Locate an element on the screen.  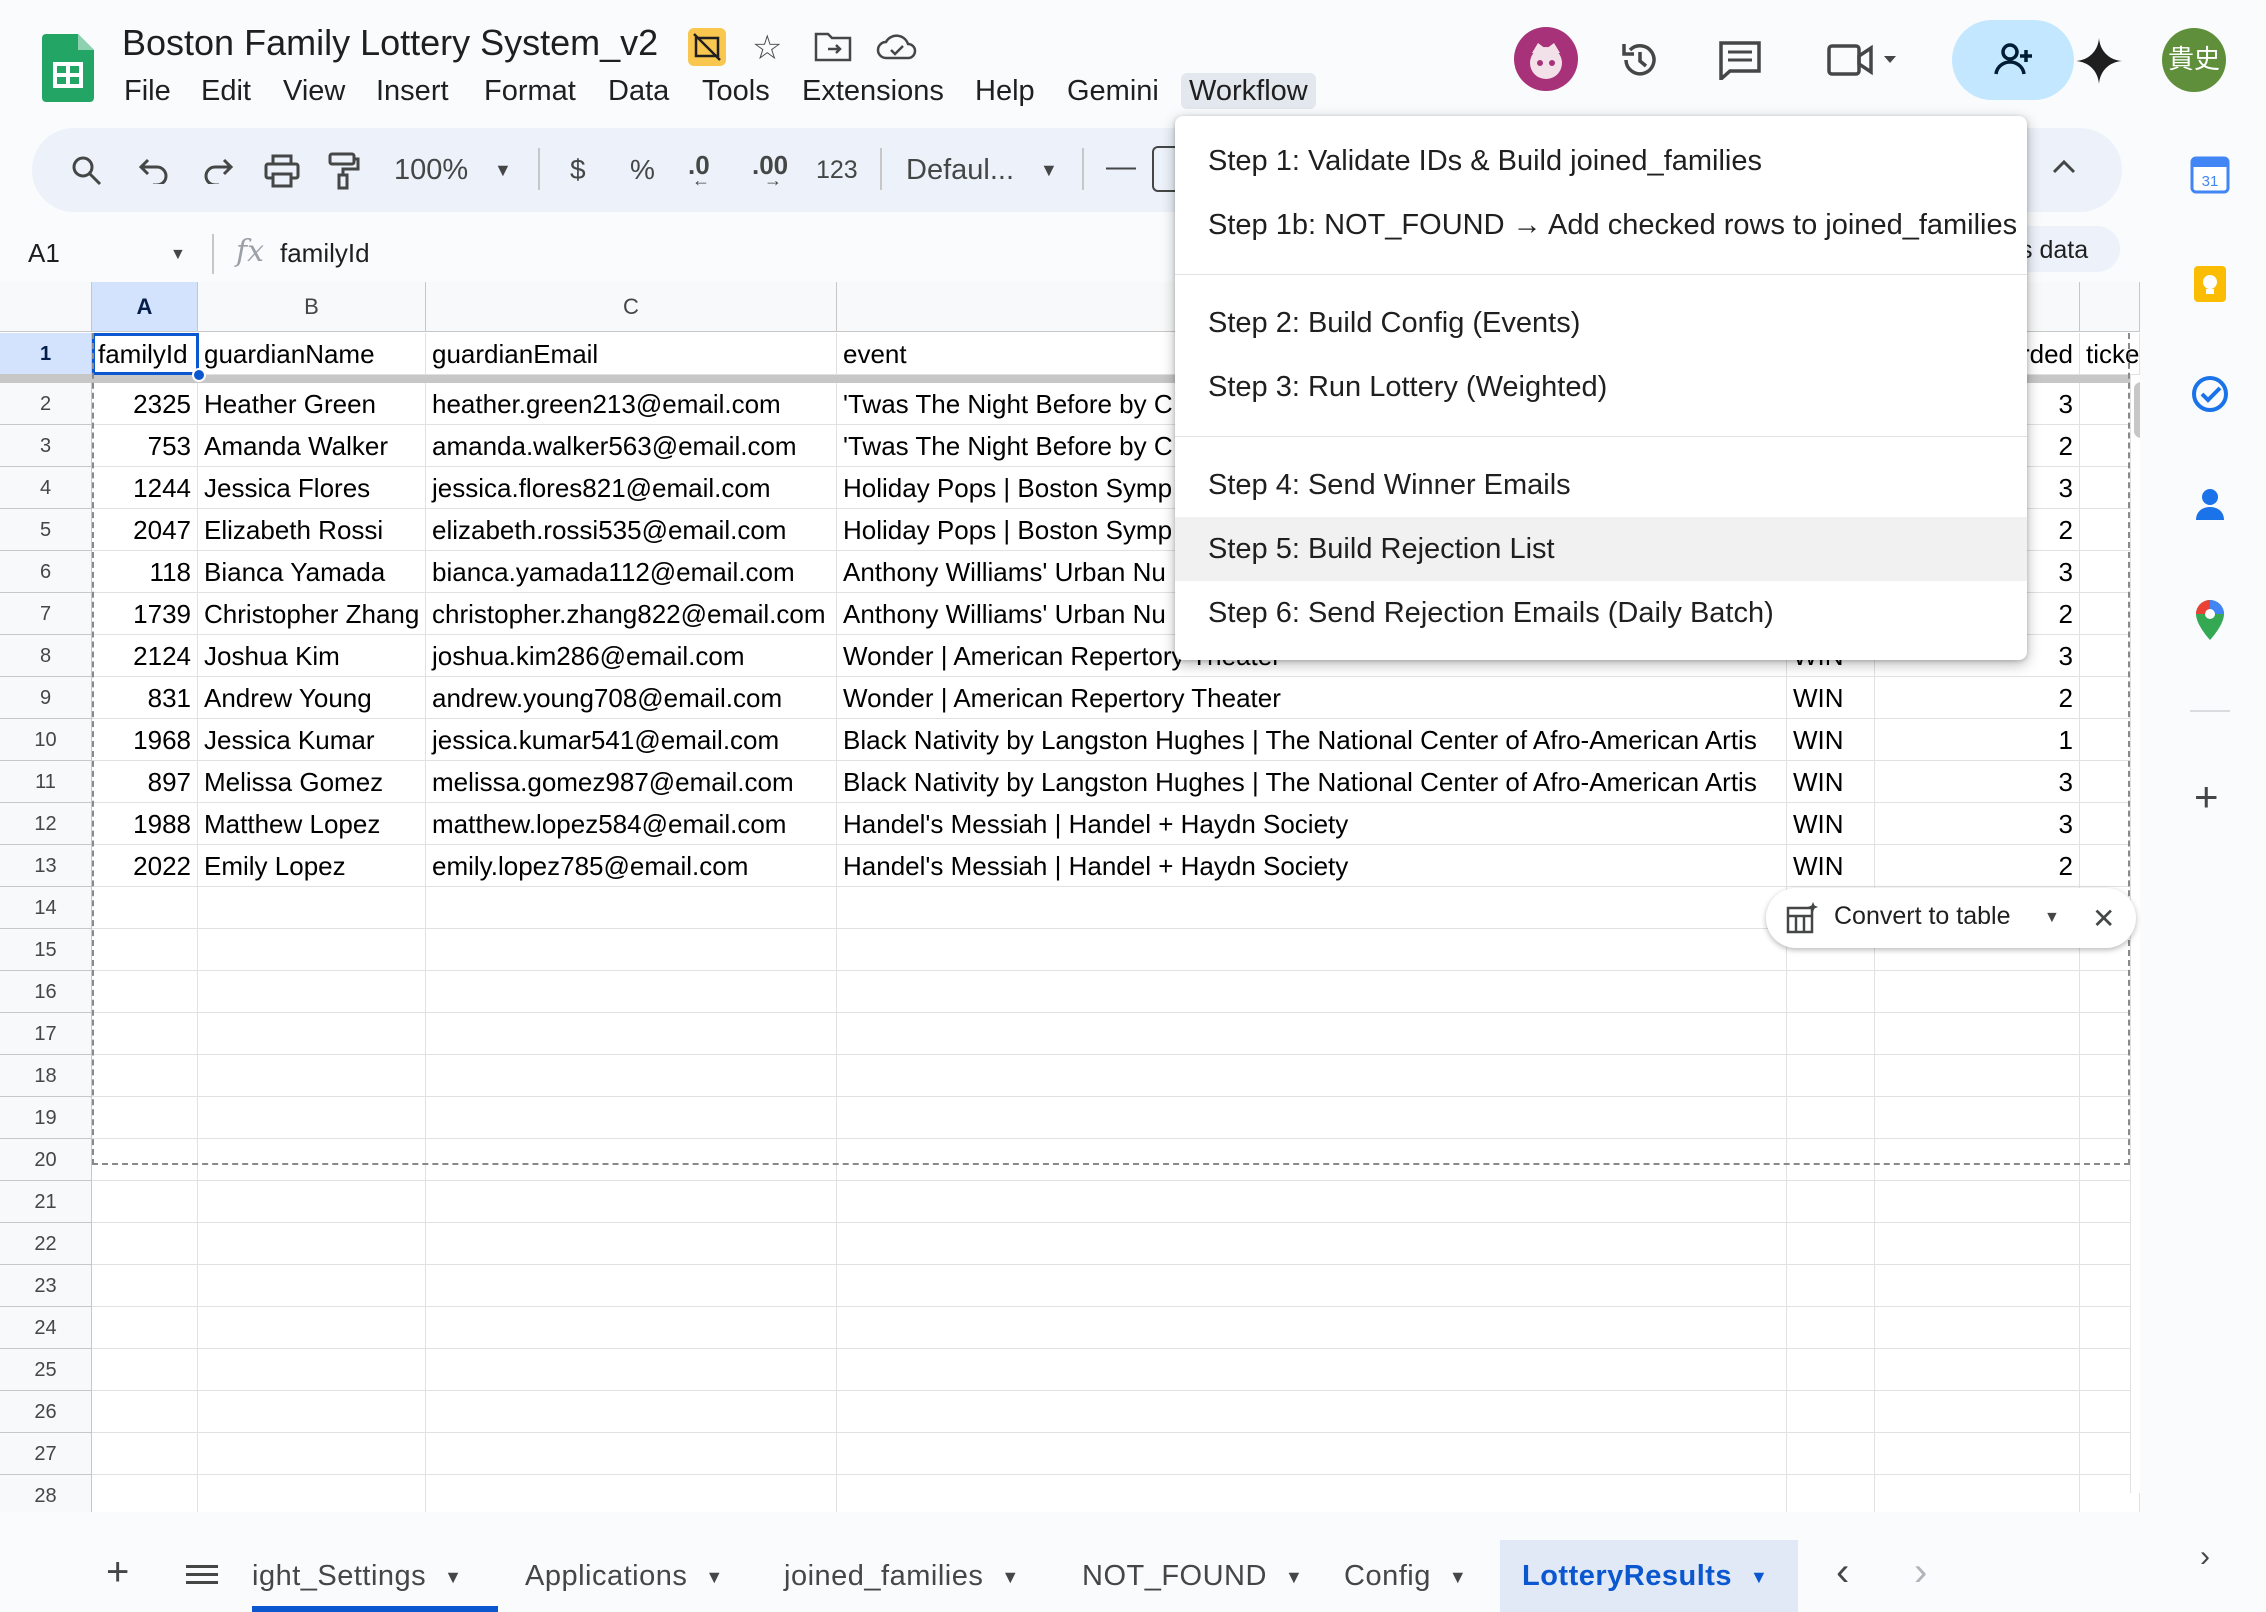
row-header: 20 is located at coordinates (46, 1160).